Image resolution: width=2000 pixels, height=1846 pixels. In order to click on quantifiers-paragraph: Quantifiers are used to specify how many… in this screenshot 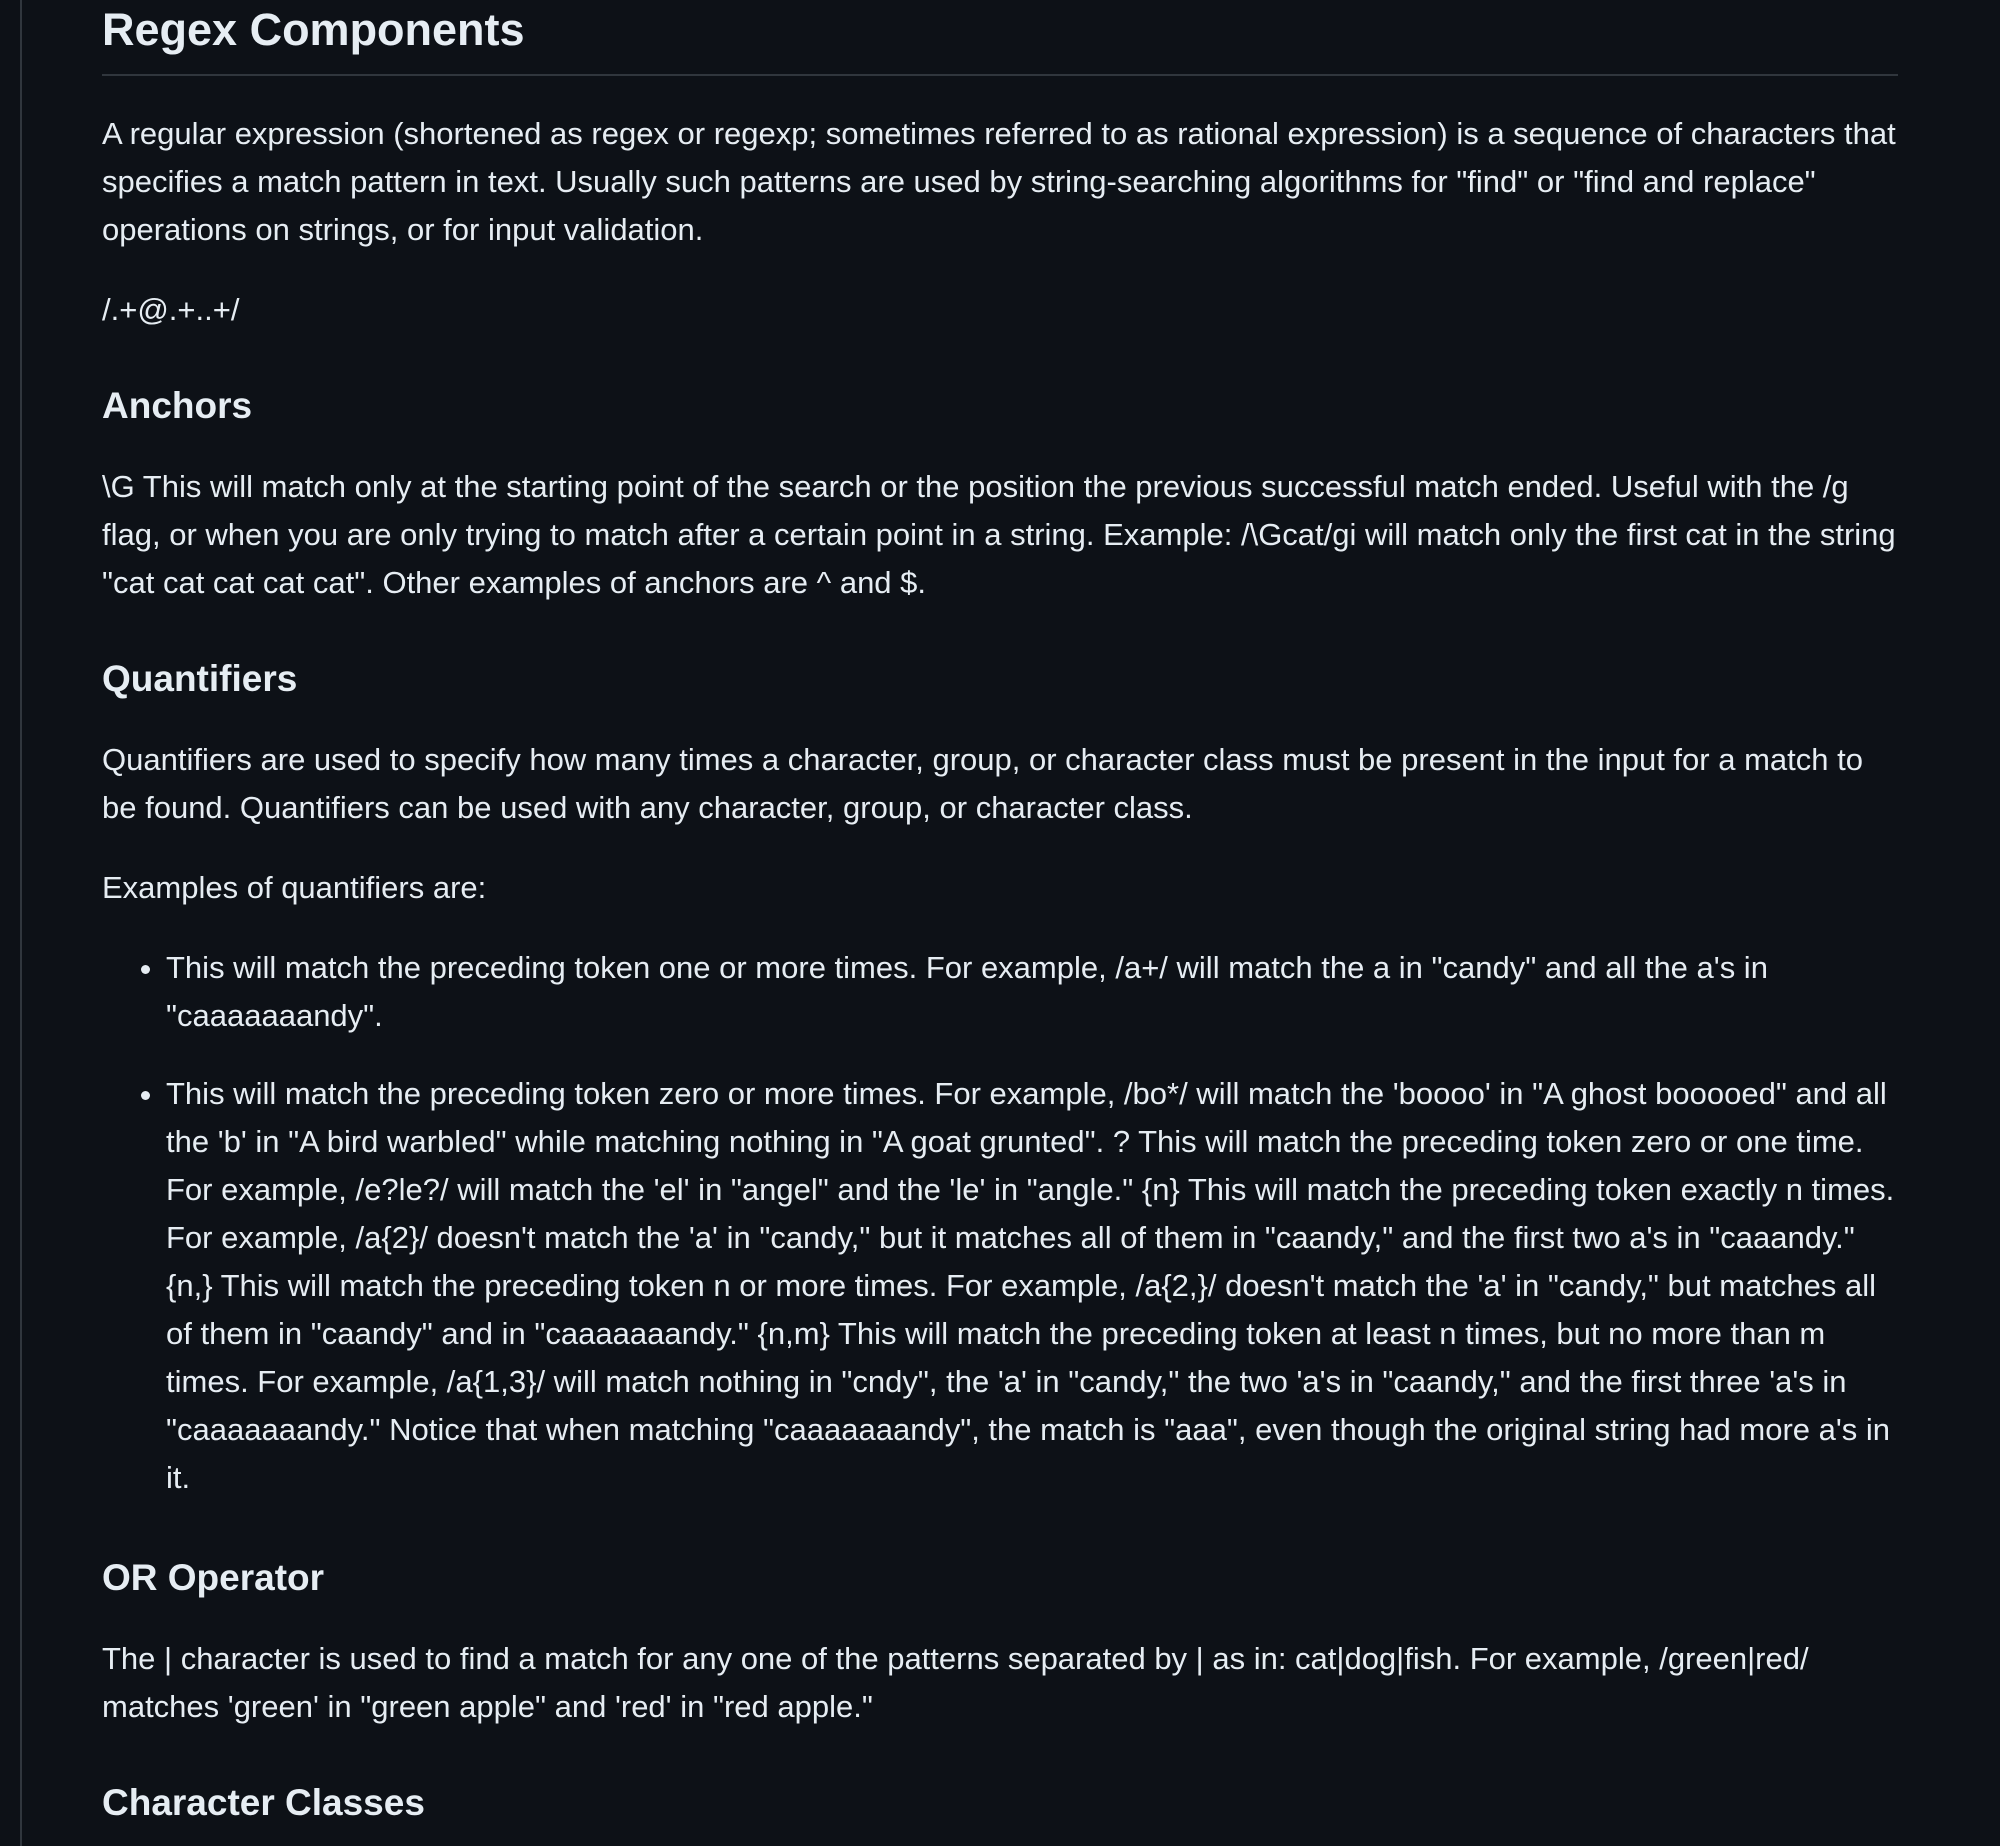, I will do `click(982, 783)`.